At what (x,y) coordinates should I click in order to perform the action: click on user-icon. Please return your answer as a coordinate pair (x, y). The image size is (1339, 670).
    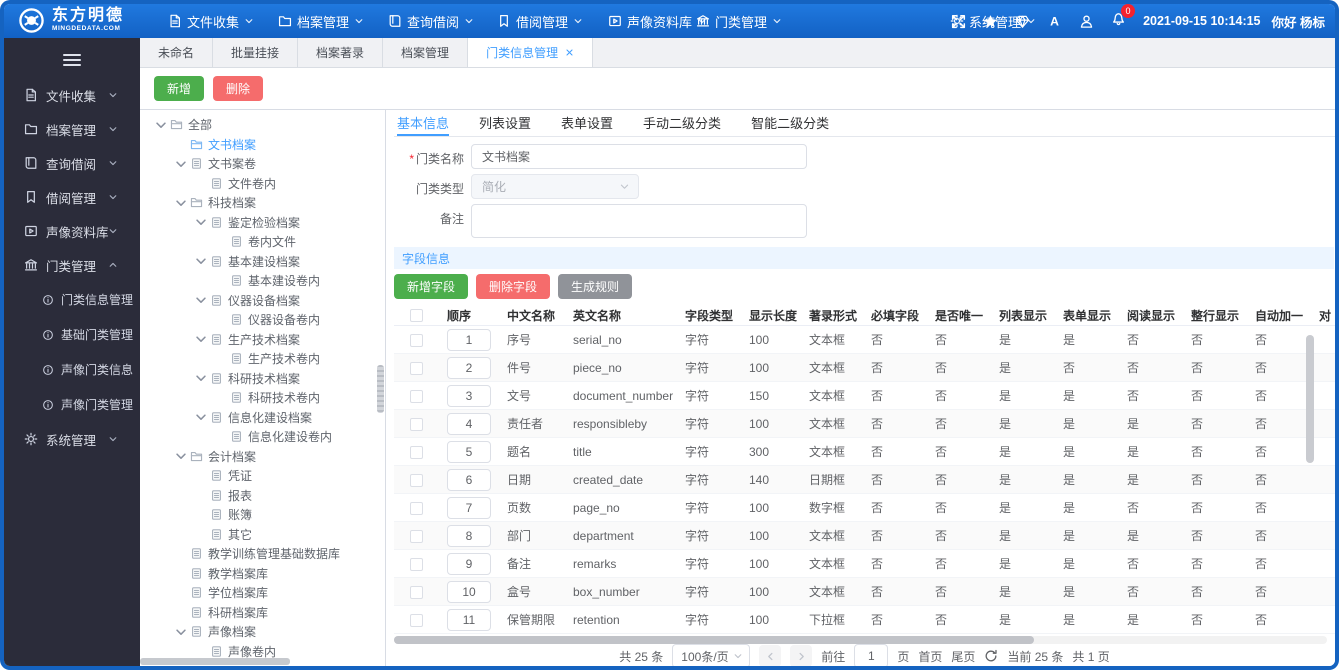
    Looking at the image, I should click on (1086, 21).